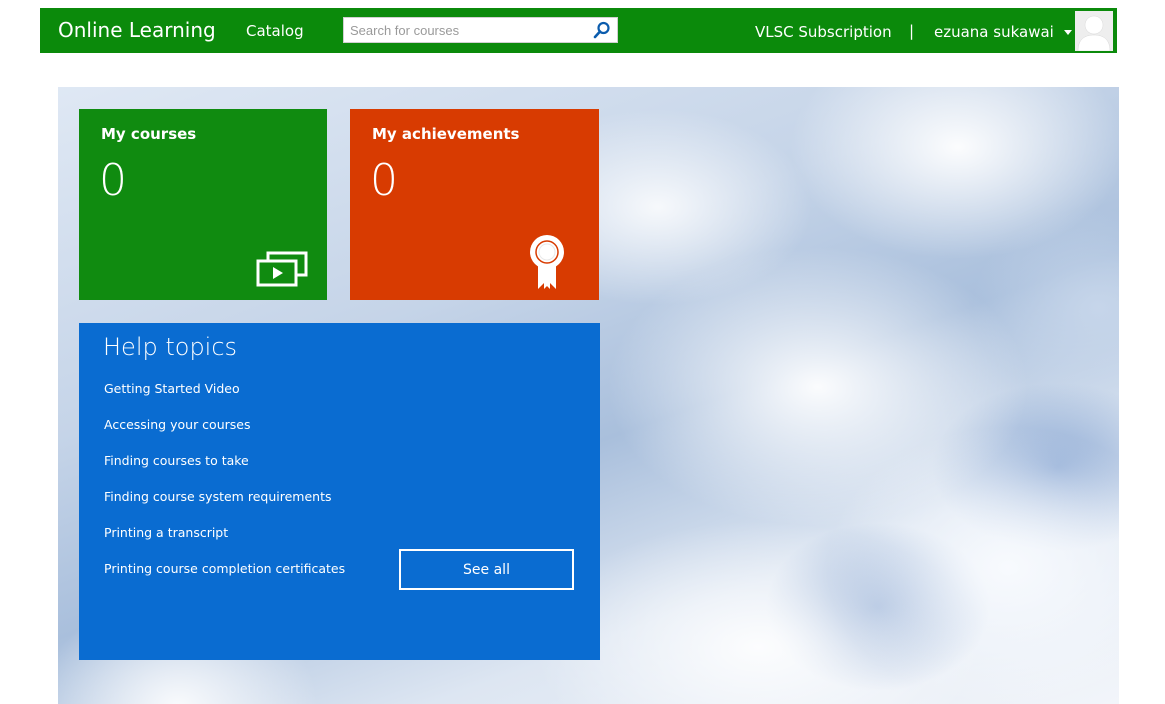 This screenshot has height=704, width=1165. What do you see at coordinates (149, 134) in the screenshot?
I see `my-courses-title: My courses` at bounding box center [149, 134].